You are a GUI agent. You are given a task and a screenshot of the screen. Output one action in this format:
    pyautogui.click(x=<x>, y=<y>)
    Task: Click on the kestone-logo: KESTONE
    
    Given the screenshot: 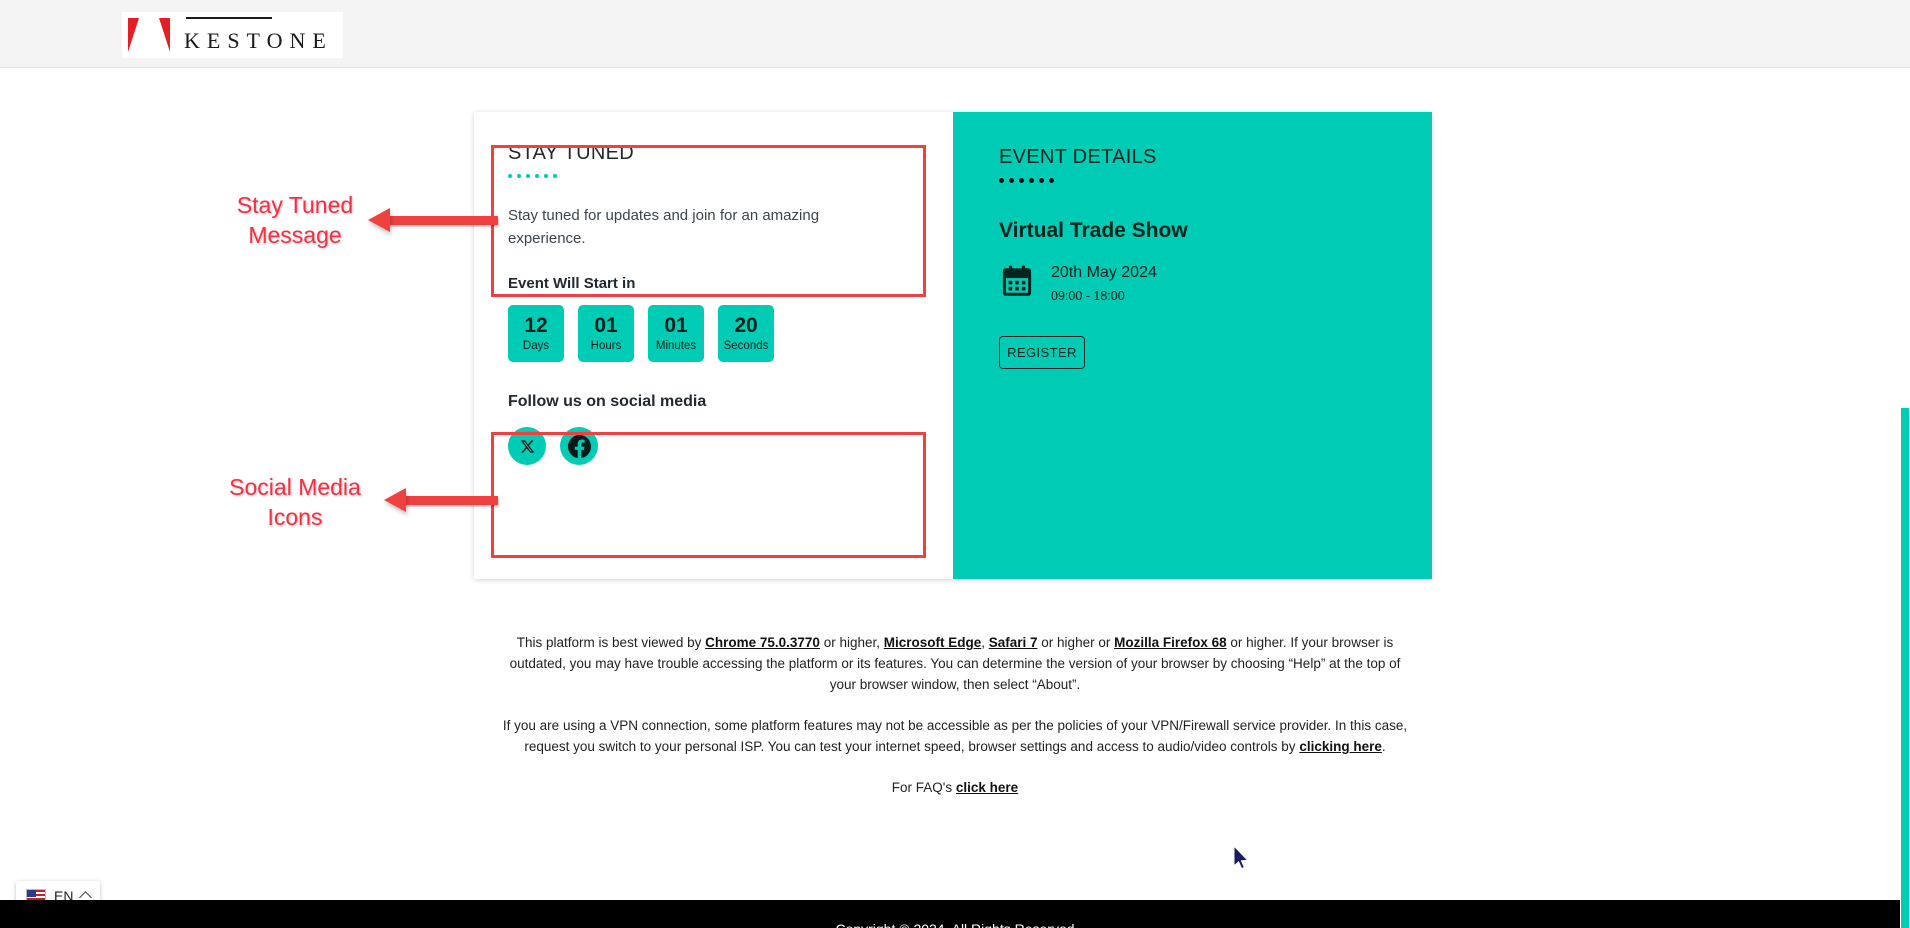 What is the action you would take?
    pyautogui.click(x=232, y=35)
    